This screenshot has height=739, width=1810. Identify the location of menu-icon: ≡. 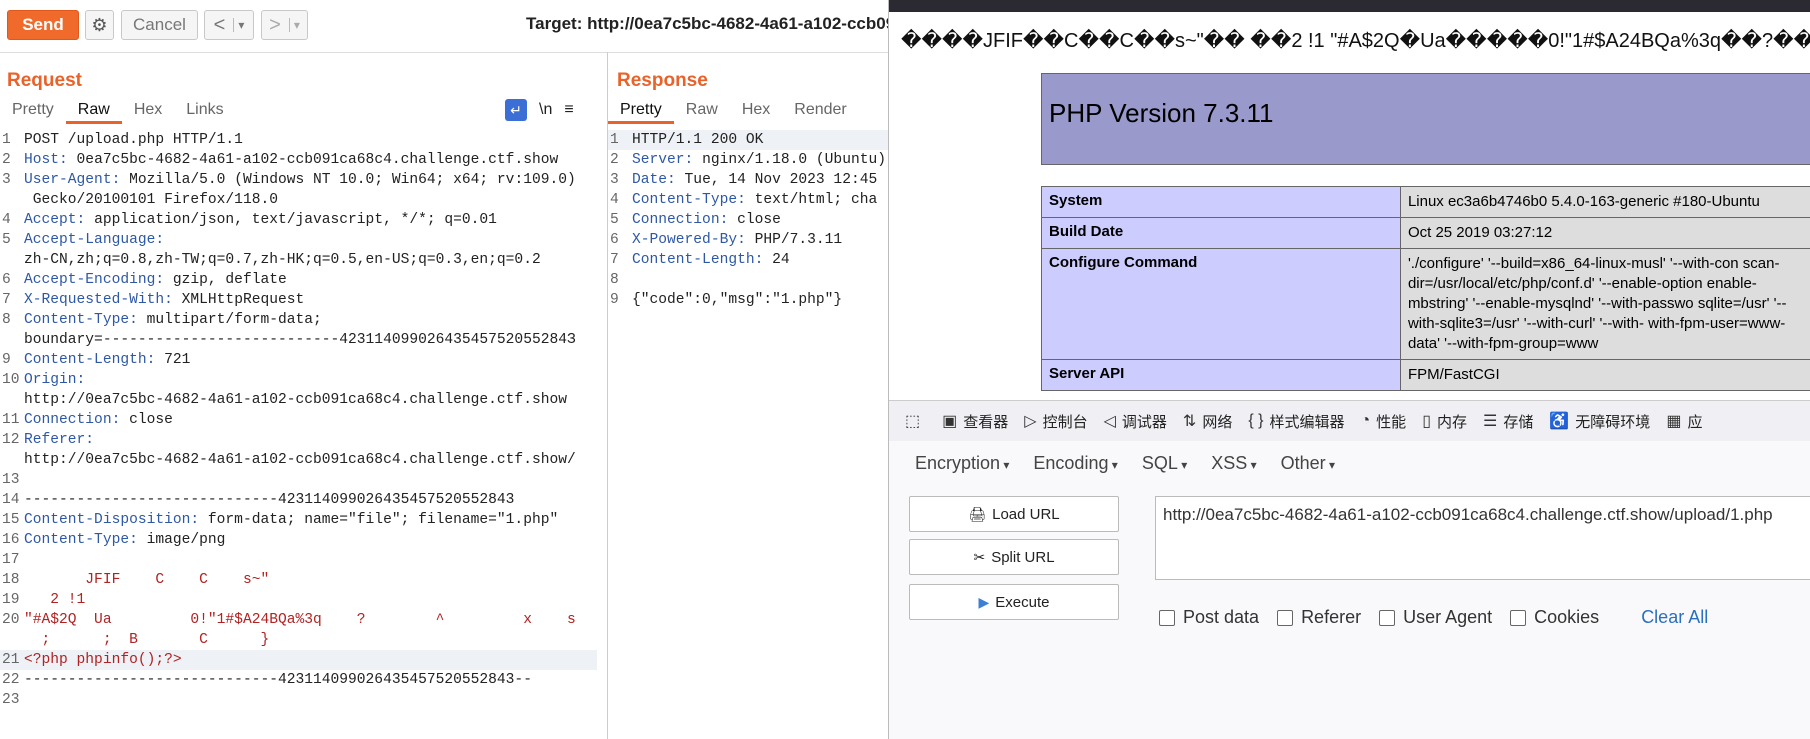
(568, 110).